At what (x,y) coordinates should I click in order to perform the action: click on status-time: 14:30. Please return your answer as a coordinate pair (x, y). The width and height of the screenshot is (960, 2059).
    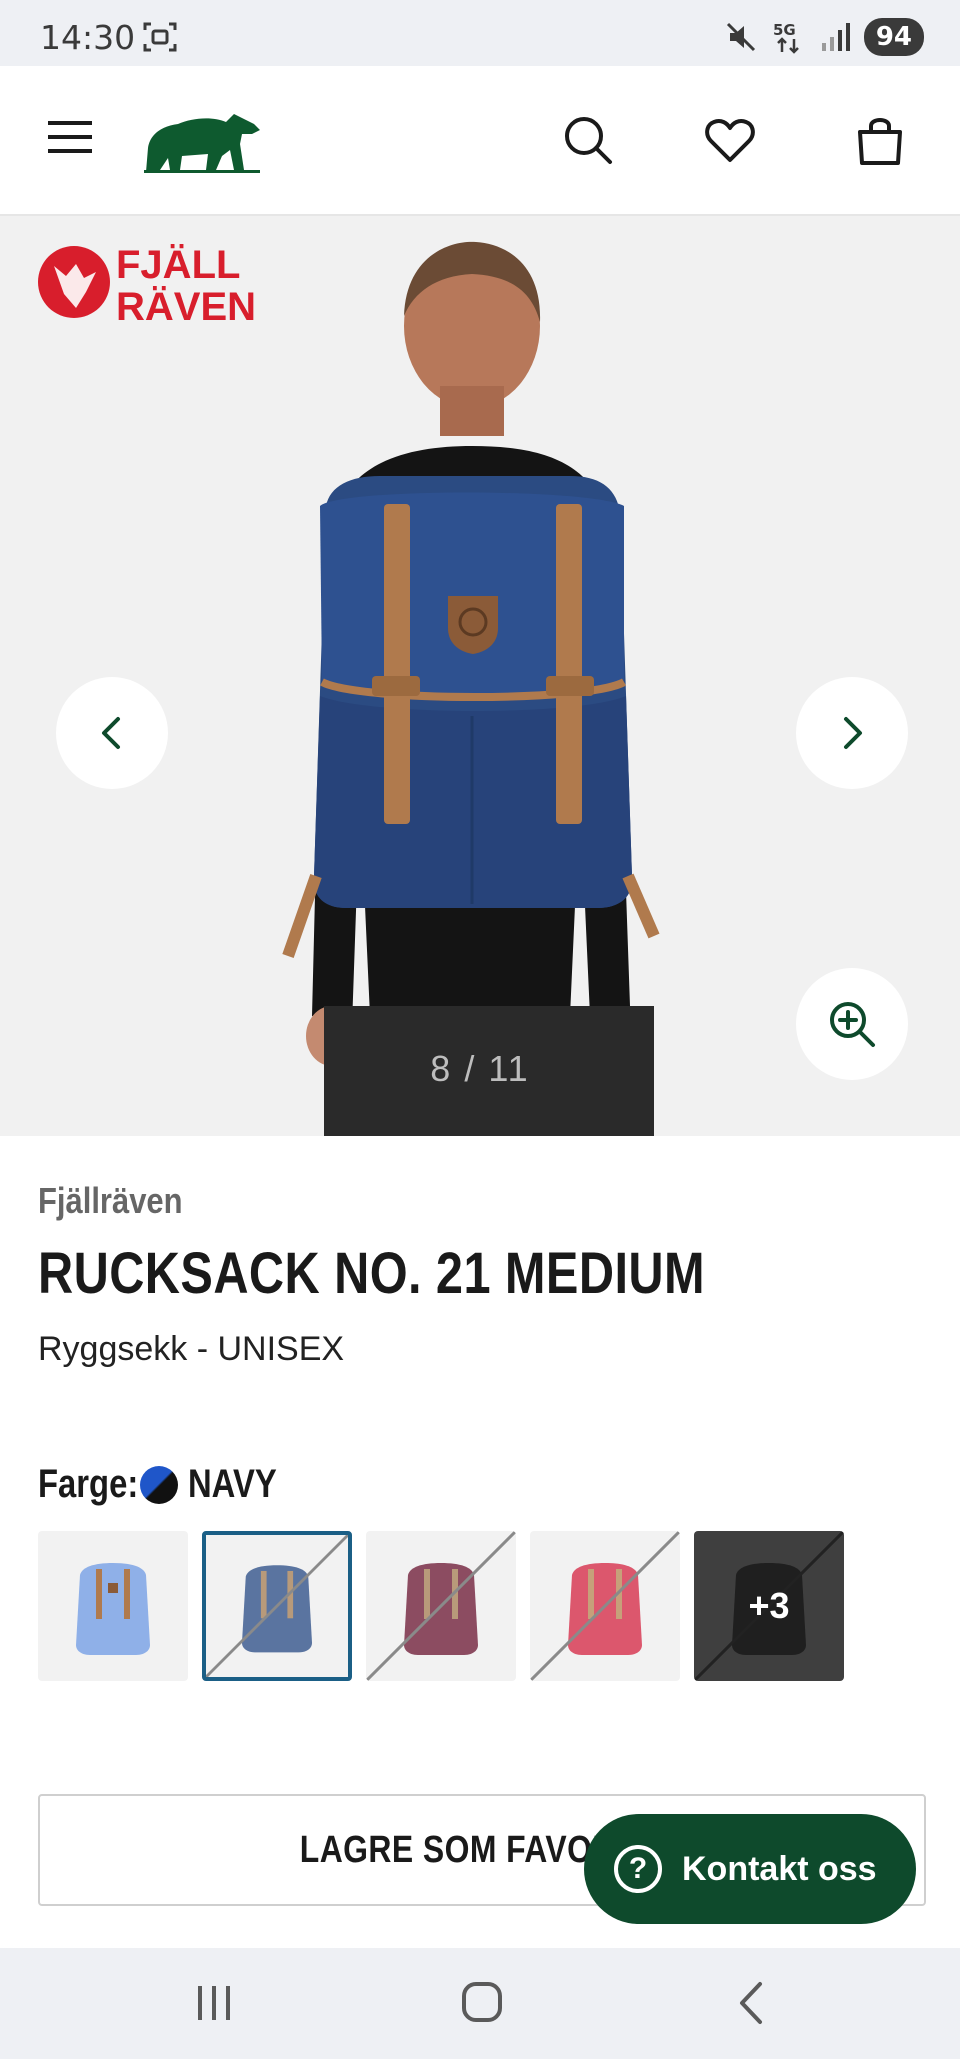
    Looking at the image, I should click on (88, 37).